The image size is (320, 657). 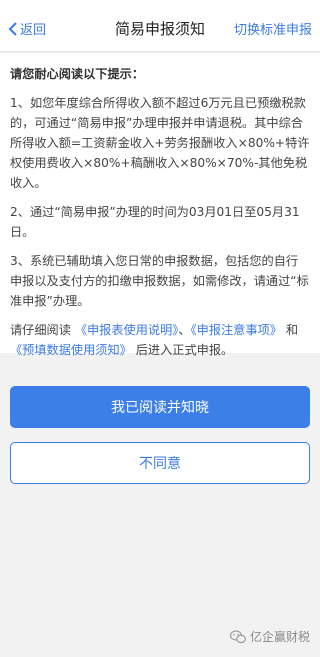 What do you see at coordinates (155, 222) in the screenshot?
I see `notice-item-2: 2、通过“简易申报”办理的时间为03月01日至05月31日。` at bounding box center [155, 222].